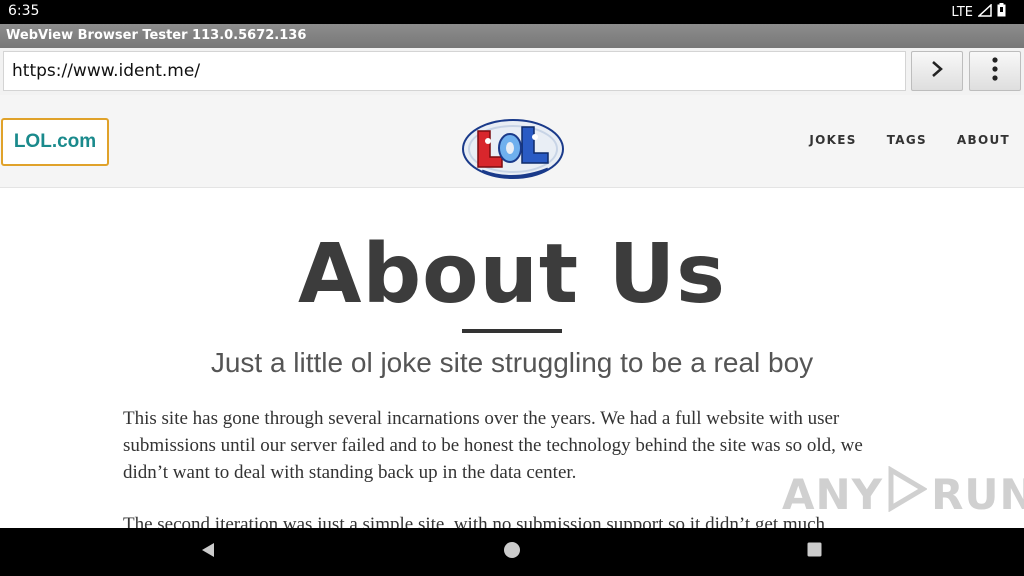  What do you see at coordinates (907, 140) in the screenshot?
I see `nav-tags: TAGS` at bounding box center [907, 140].